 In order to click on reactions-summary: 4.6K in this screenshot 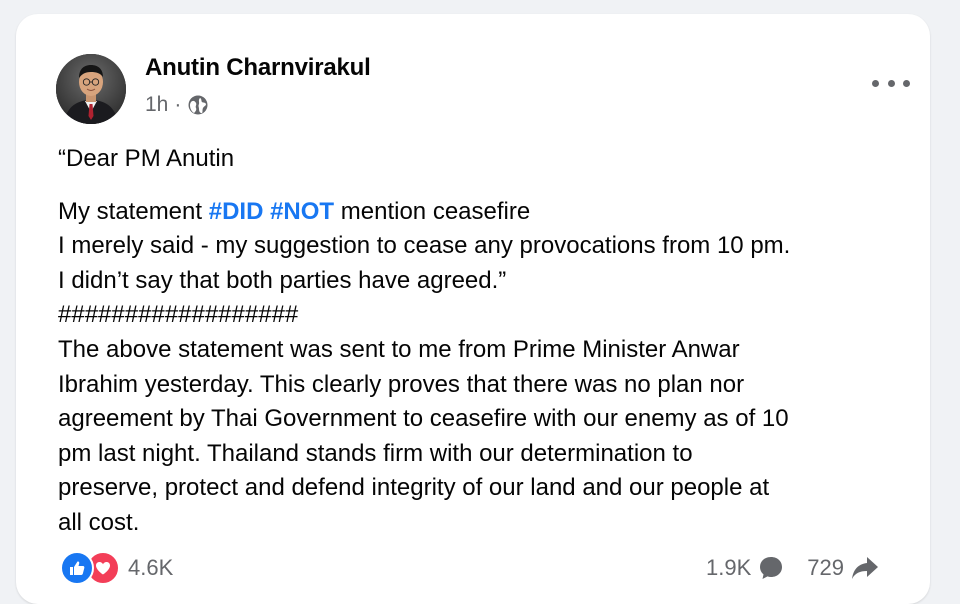, I will do `click(116, 568)`.